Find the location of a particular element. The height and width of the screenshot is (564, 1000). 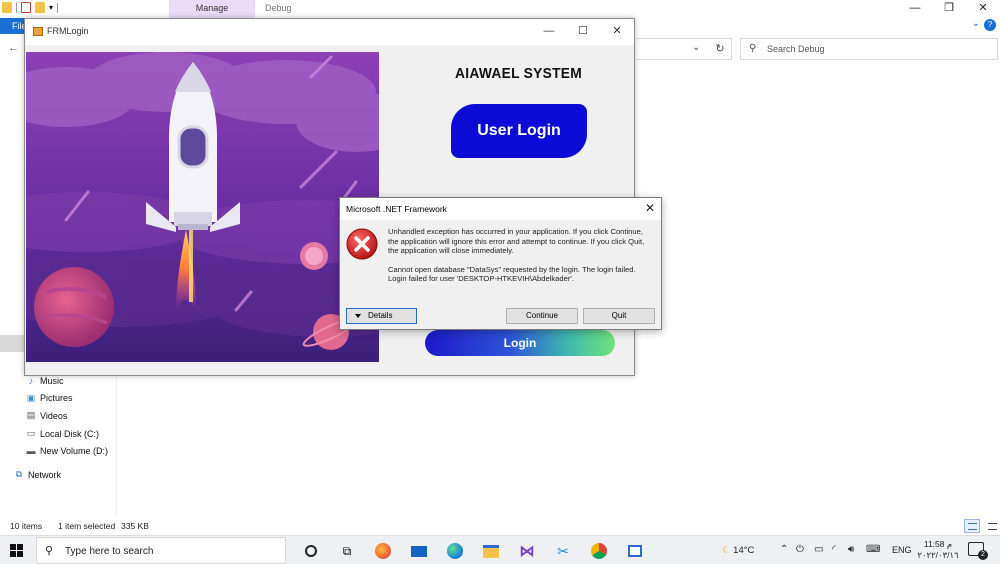

details-view-button is located at coordinates (972, 526).